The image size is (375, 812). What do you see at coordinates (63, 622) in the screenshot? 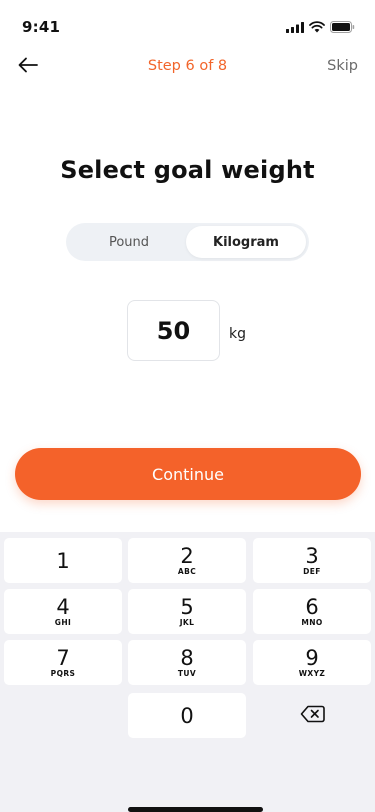
I see `key-letters: GHI` at bounding box center [63, 622].